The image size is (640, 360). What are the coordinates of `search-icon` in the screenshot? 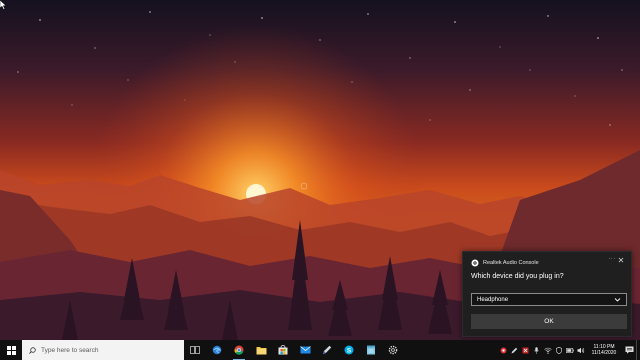 It's located at (32, 350).